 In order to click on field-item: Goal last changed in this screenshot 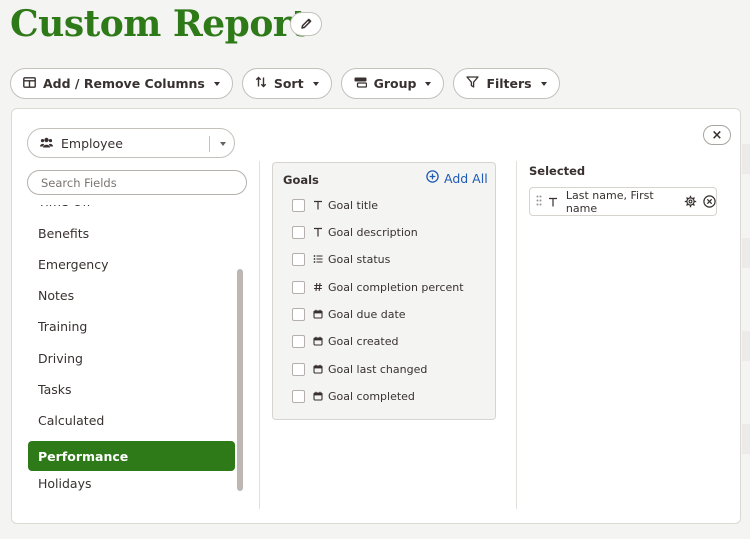, I will do `click(359, 369)`.